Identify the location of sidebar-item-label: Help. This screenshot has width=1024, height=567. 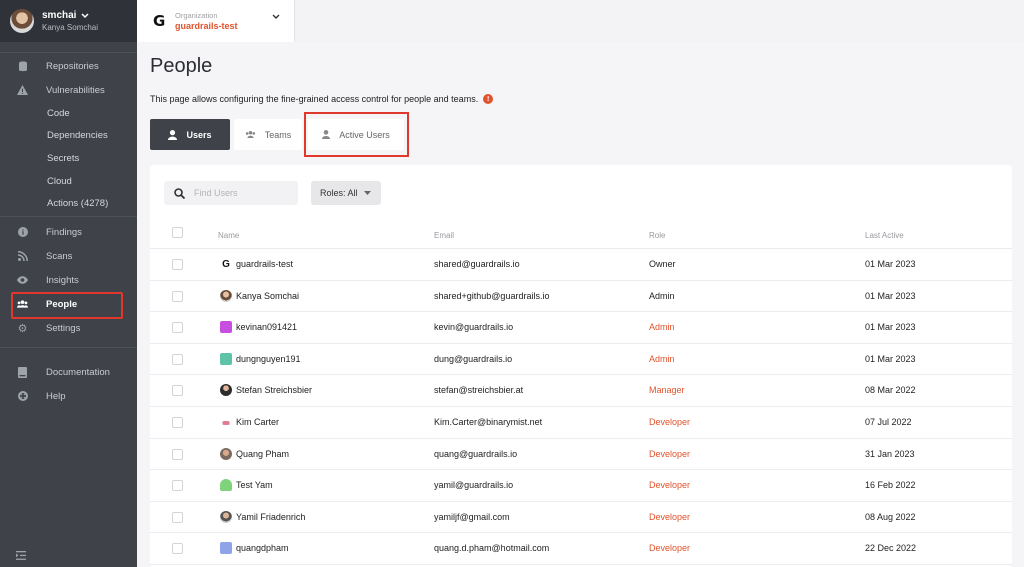
(56, 396).